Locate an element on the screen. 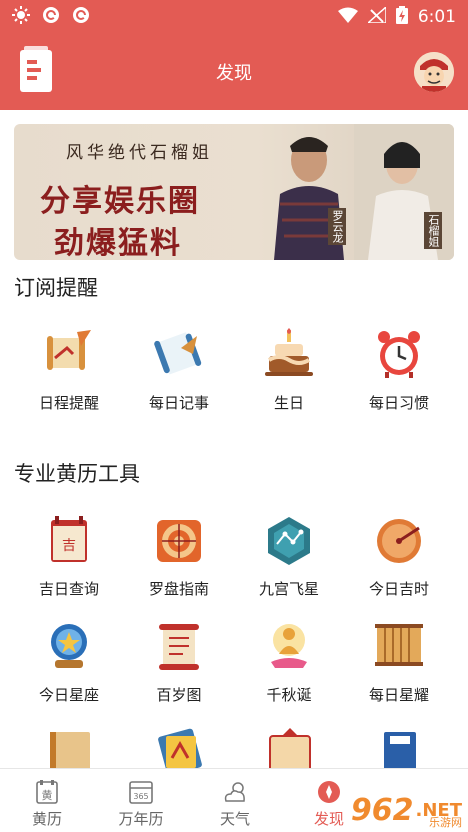  banner-headline-1: 分享娱乐圈 is located at coordinates (120, 201).